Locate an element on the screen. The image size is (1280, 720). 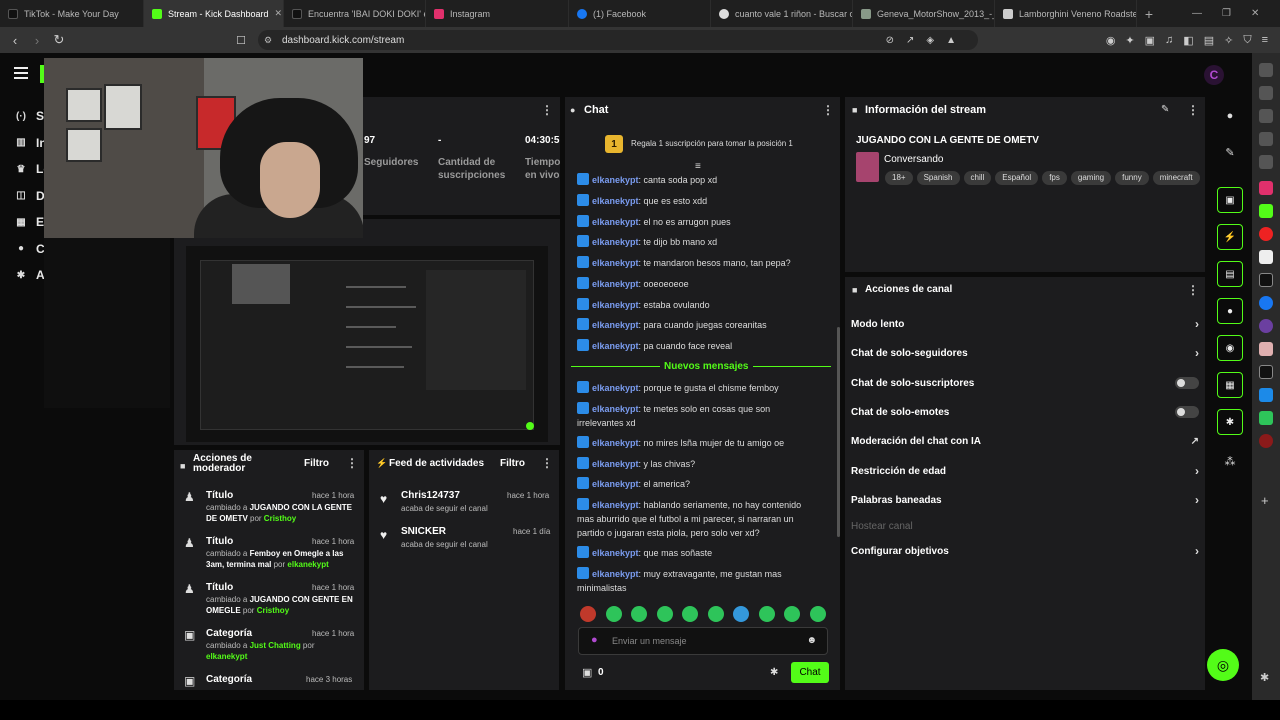
support-button: ◎ is located at coordinates (1223, 665).